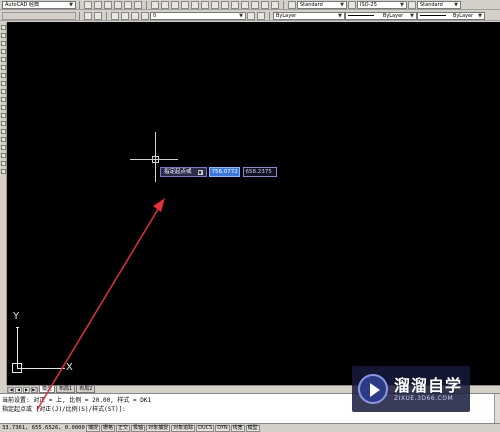 The height and width of the screenshot is (432, 500). Describe the element at coordinates (3, 155) in the screenshot. I see `region-icon` at that location.